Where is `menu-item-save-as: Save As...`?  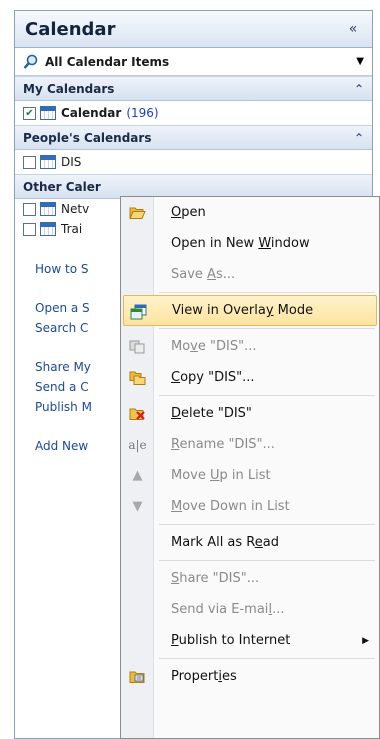 menu-item-save-as: Save As... is located at coordinates (250, 274).